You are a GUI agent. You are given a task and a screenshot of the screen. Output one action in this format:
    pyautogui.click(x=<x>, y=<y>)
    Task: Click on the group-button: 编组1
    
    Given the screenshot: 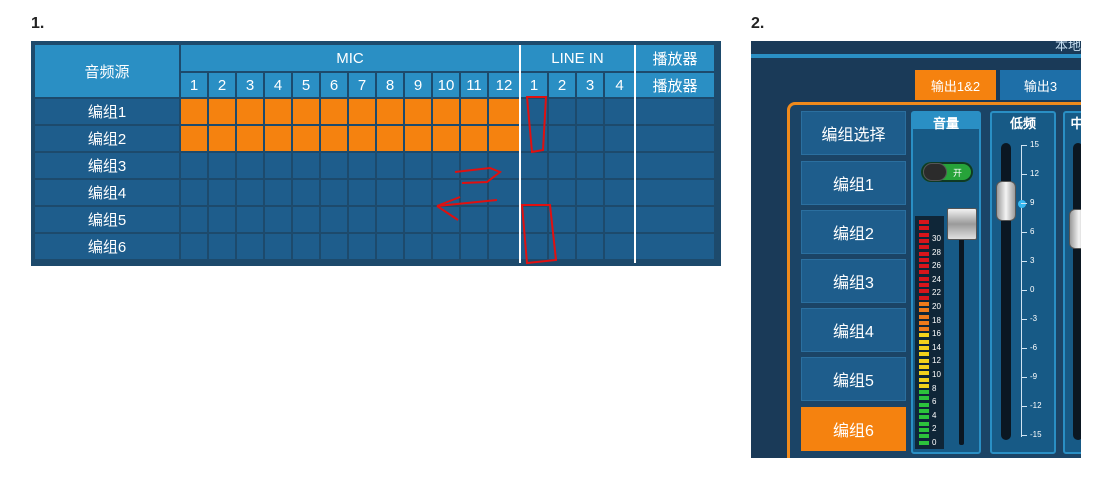 What is the action you would take?
    pyautogui.click(x=853, y=183)
    